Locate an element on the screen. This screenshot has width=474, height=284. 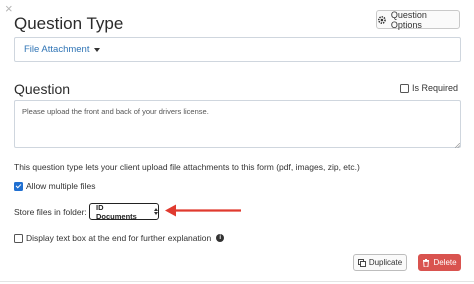
folder-selected-value: ID Documents is located at coordinates (116, 211).